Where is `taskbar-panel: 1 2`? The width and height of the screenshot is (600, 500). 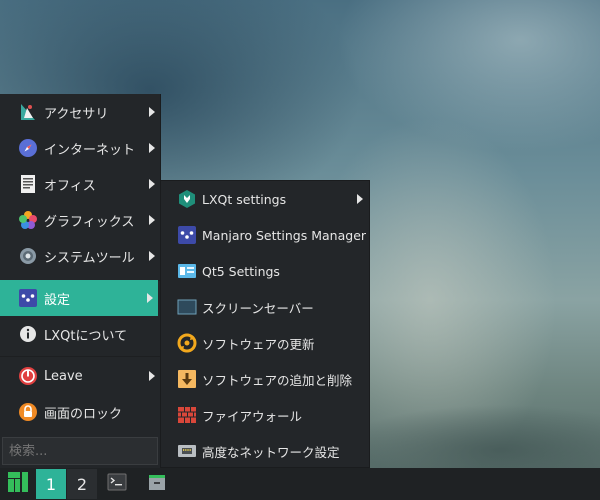 taskbar-panel: 1 2 is located at coordinates (300, 484).